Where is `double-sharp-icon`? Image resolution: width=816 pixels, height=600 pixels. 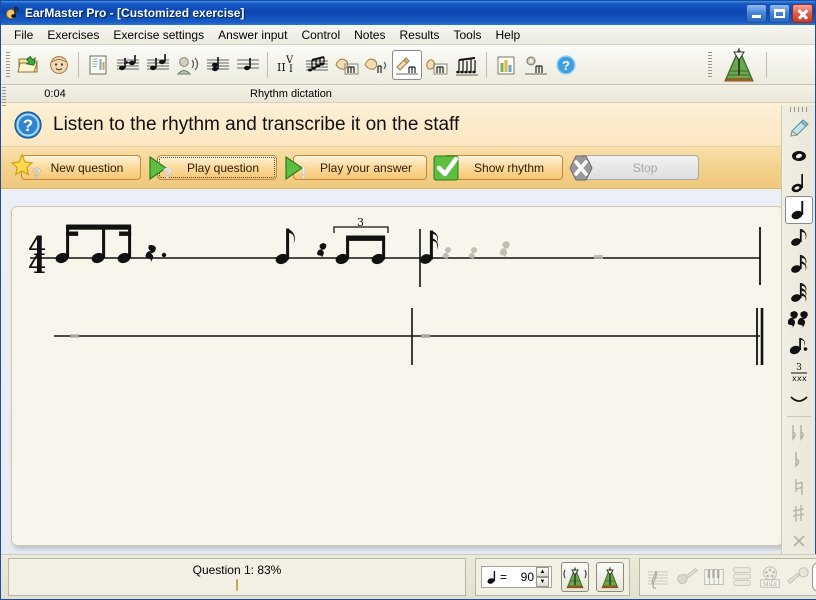 double-sharp-icon is located at coordinates (799, 541).